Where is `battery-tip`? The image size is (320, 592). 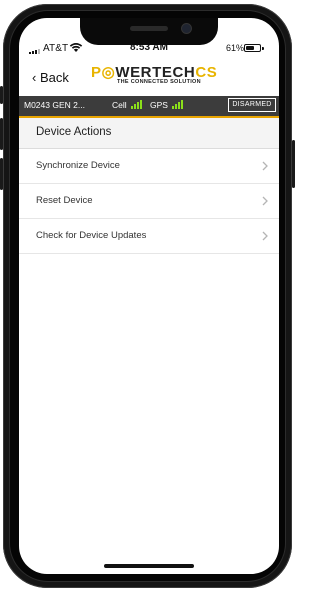 battery-tip is located at coordinates (263, 48).